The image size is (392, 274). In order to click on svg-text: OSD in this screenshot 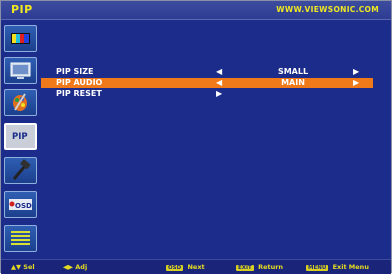, I will do `click(23, 206)`.